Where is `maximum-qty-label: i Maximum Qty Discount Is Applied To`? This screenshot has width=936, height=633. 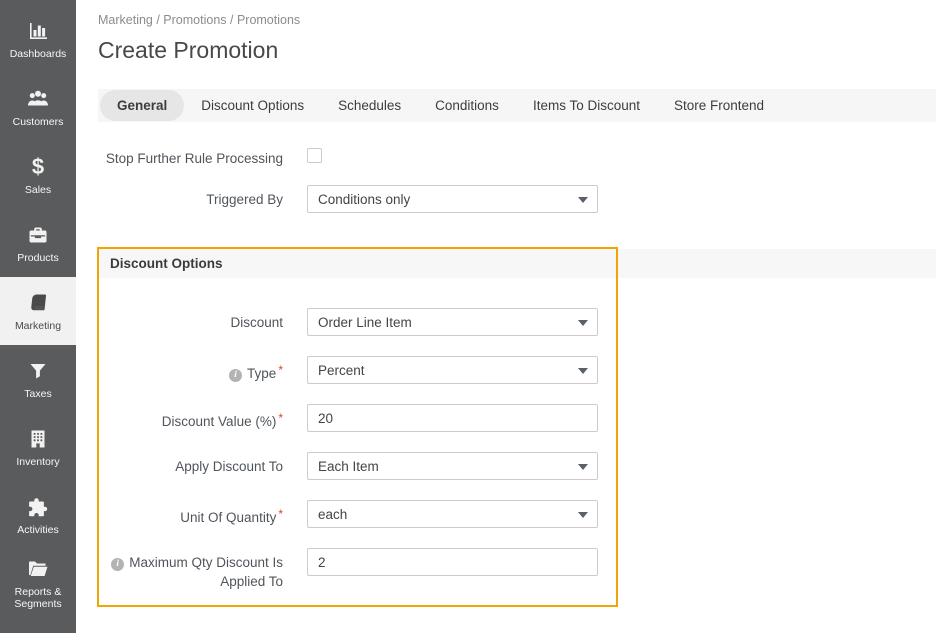
maximum-qty-label: i Maximum Qty Discount Is Applied To is located at coordinates (191, 569).